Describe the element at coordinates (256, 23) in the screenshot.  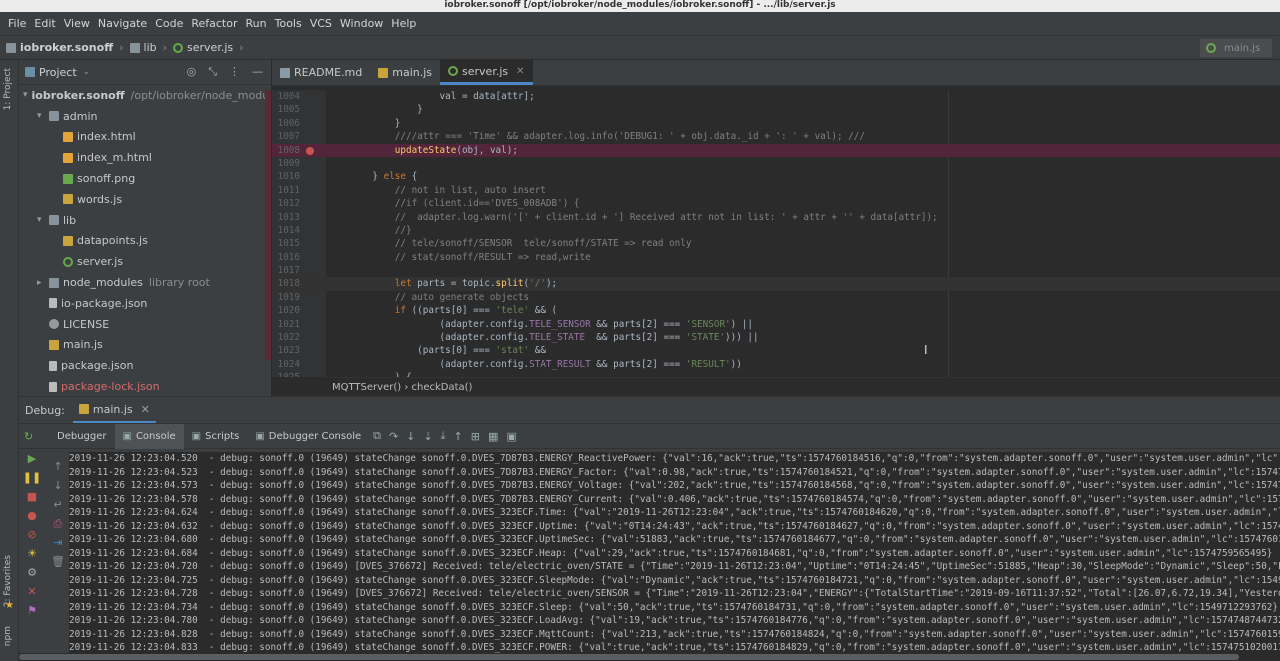
I see `menu-run: Run` at that location.